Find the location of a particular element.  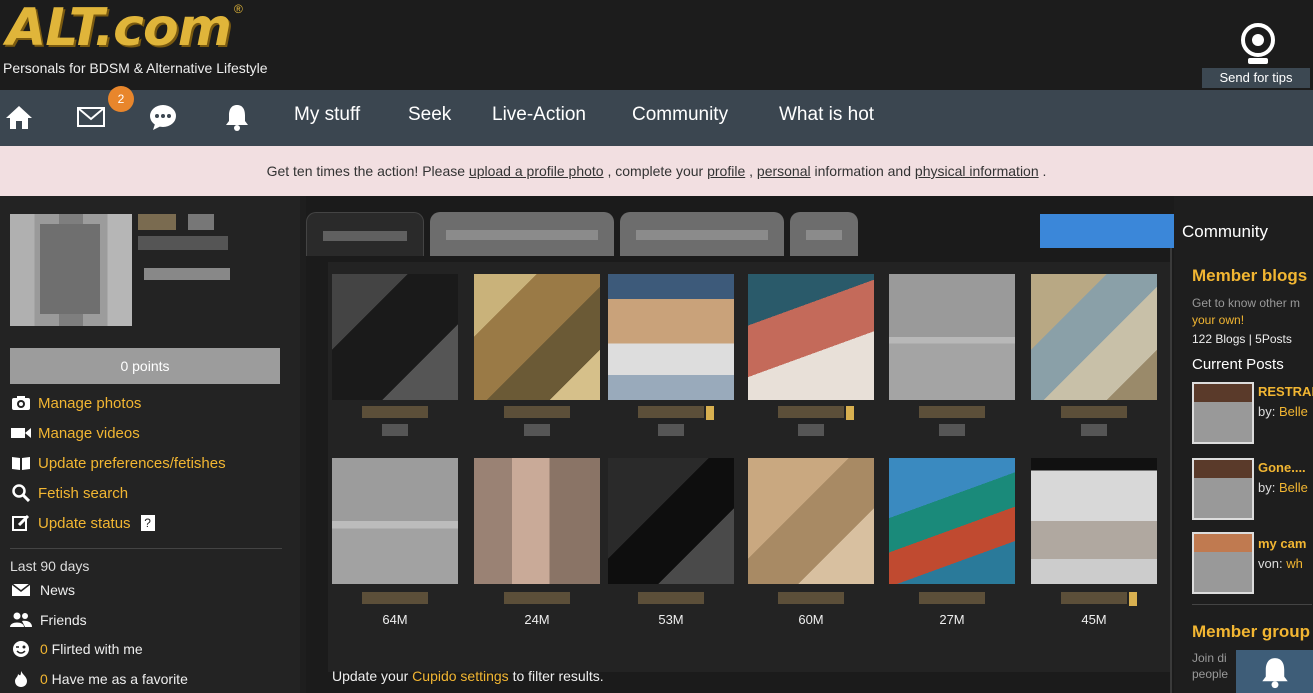

blurred-action-button is located at coordinates (1107, 231).